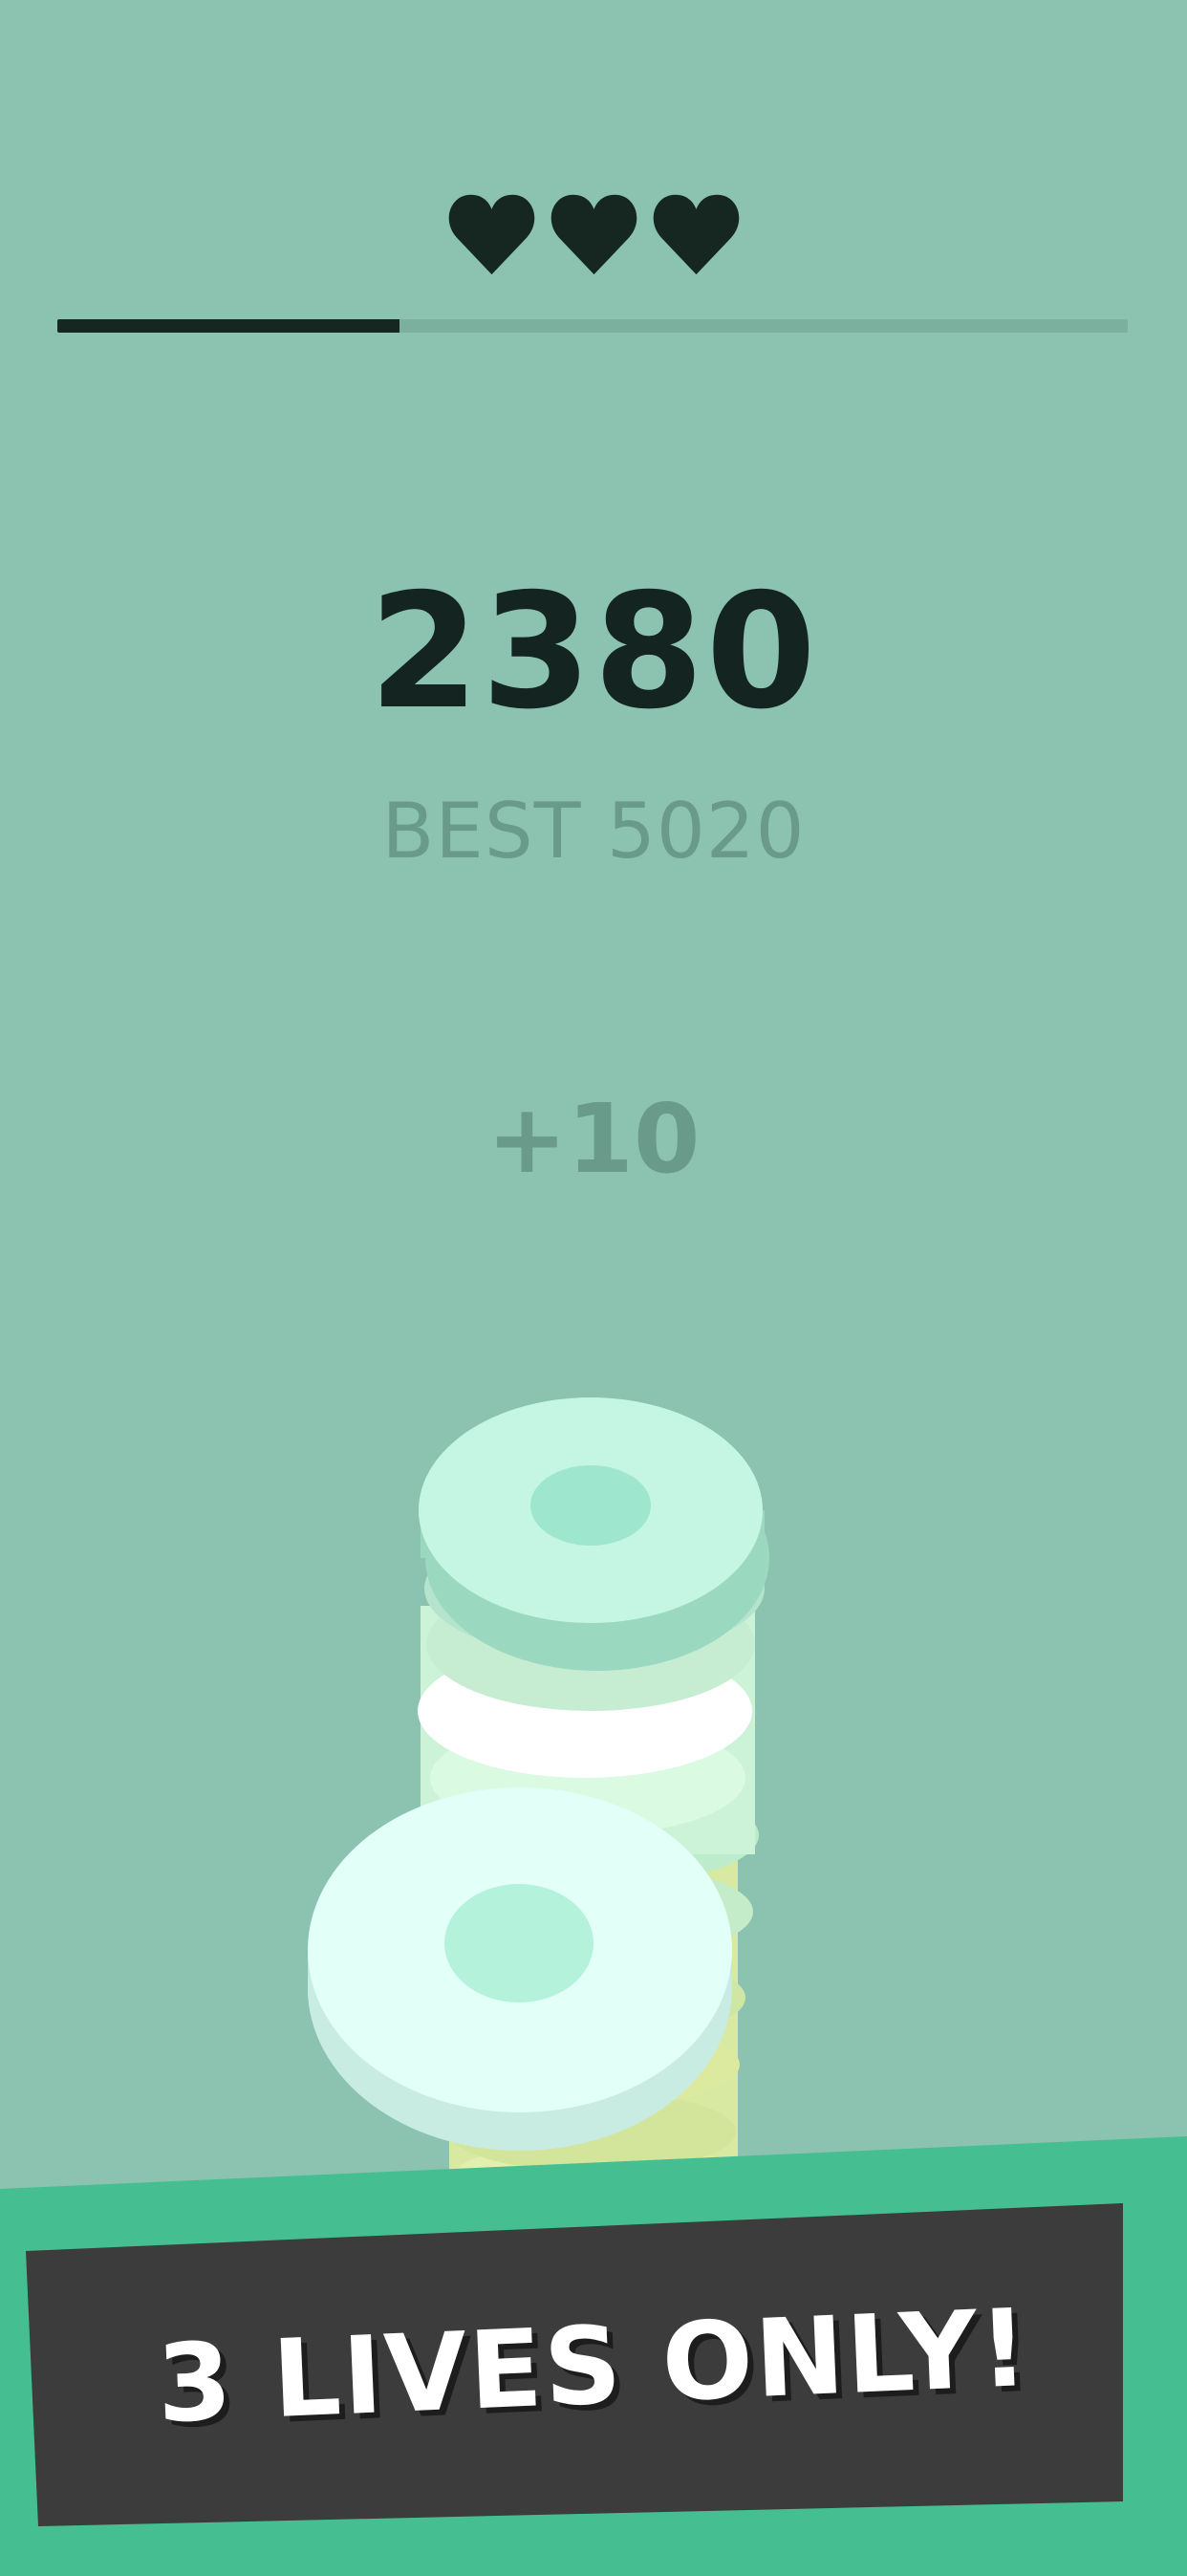  Describe the element at coordinates (594, 1534) in the screenshot. I see `top-disc` at that location.